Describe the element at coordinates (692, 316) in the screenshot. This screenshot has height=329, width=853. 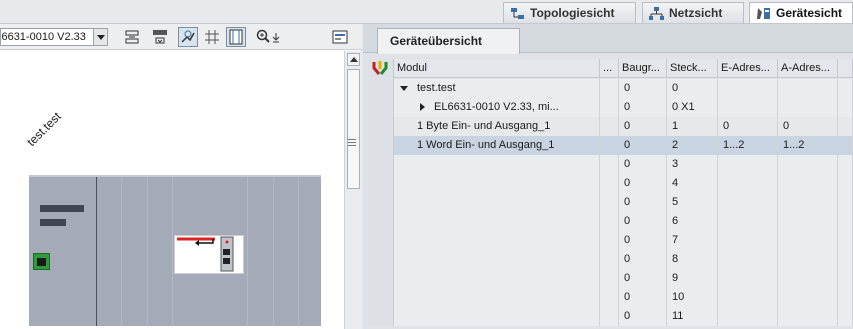
I see `cell-steckplatz: 11` at that location.